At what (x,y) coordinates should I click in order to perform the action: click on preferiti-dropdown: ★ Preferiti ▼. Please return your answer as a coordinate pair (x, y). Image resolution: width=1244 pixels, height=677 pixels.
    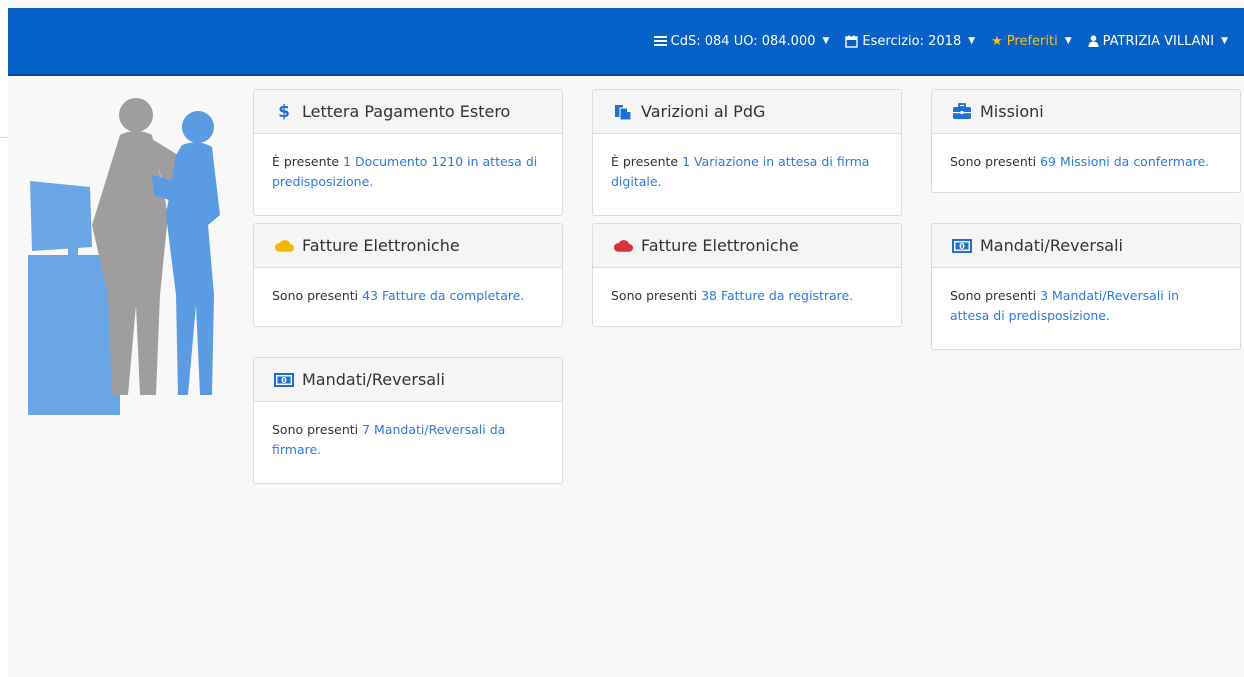
    Looking at the image, I should click on (1031, 41).